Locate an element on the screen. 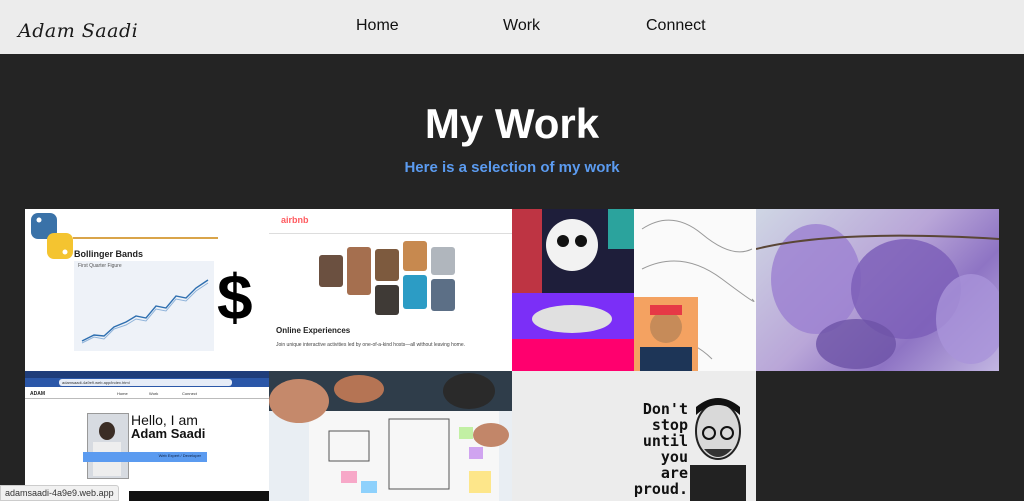  site-brand: ADAM is located at coordinates (37, 394).